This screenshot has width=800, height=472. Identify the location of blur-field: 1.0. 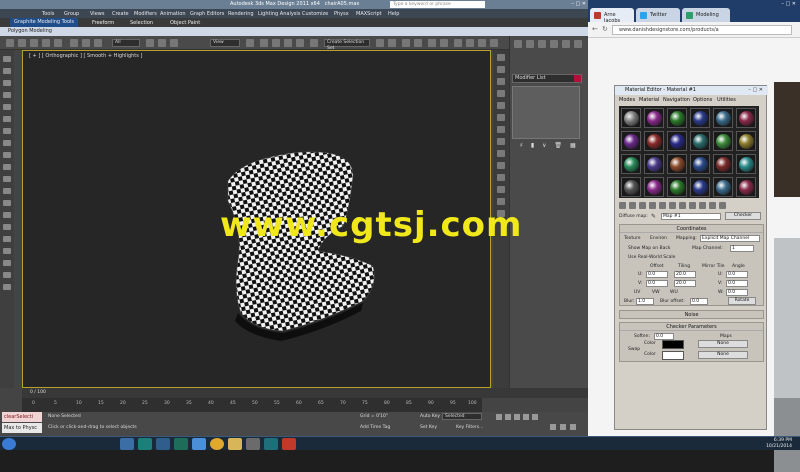
(645, 301).